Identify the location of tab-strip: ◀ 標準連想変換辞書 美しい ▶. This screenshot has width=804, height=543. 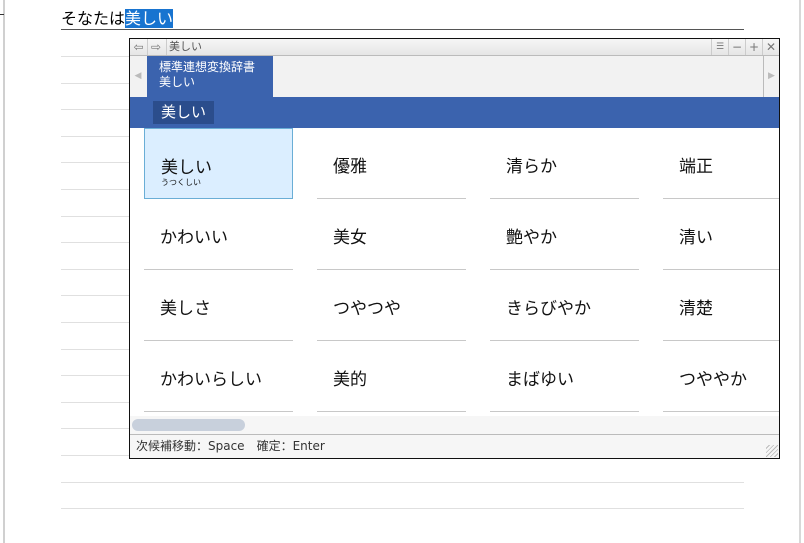
(454, 76).